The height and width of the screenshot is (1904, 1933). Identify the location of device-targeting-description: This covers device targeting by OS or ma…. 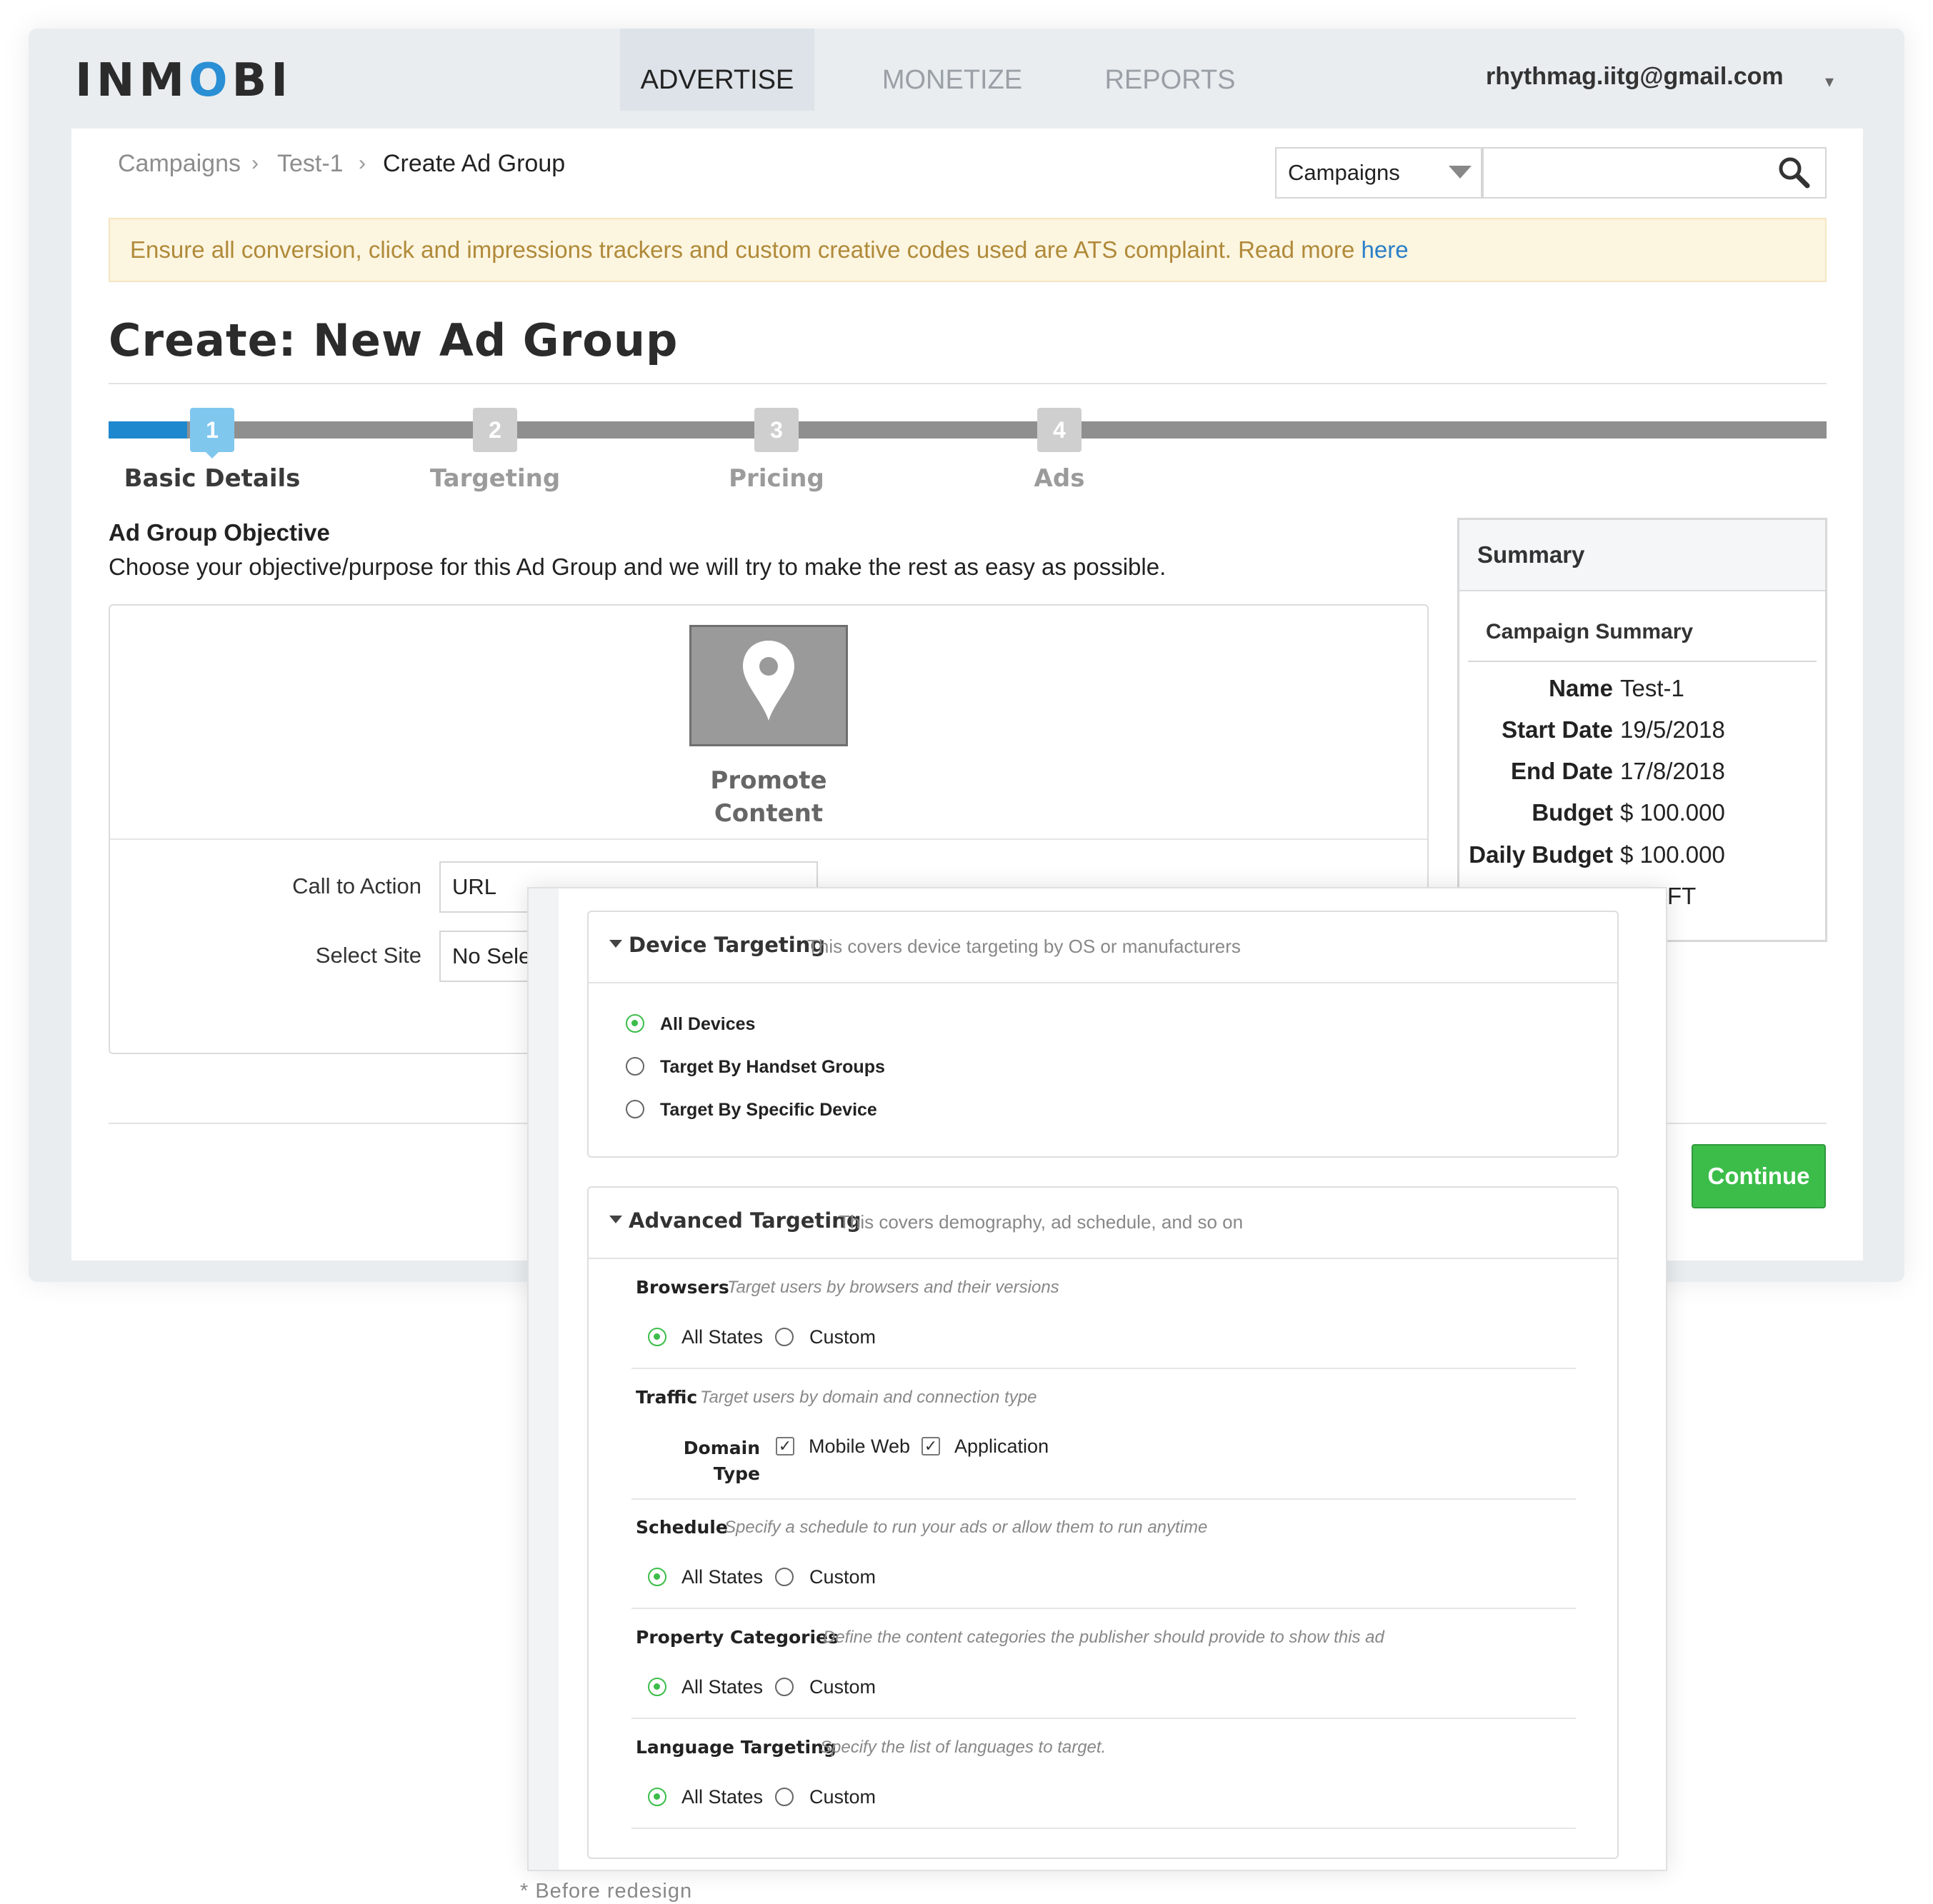
(1024, 946).